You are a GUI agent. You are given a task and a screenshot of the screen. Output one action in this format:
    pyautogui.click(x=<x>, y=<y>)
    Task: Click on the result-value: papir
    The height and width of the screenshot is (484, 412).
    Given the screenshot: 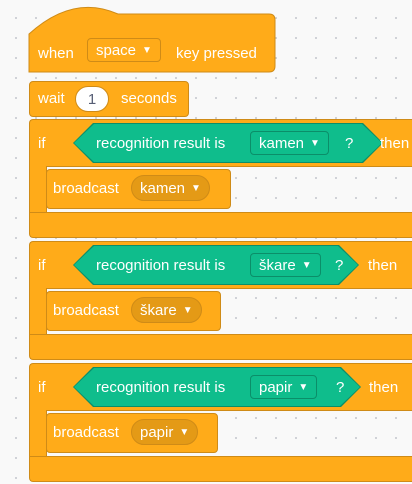 What is the action you would take?
    pyautogui.click(x=276, y=387)
    